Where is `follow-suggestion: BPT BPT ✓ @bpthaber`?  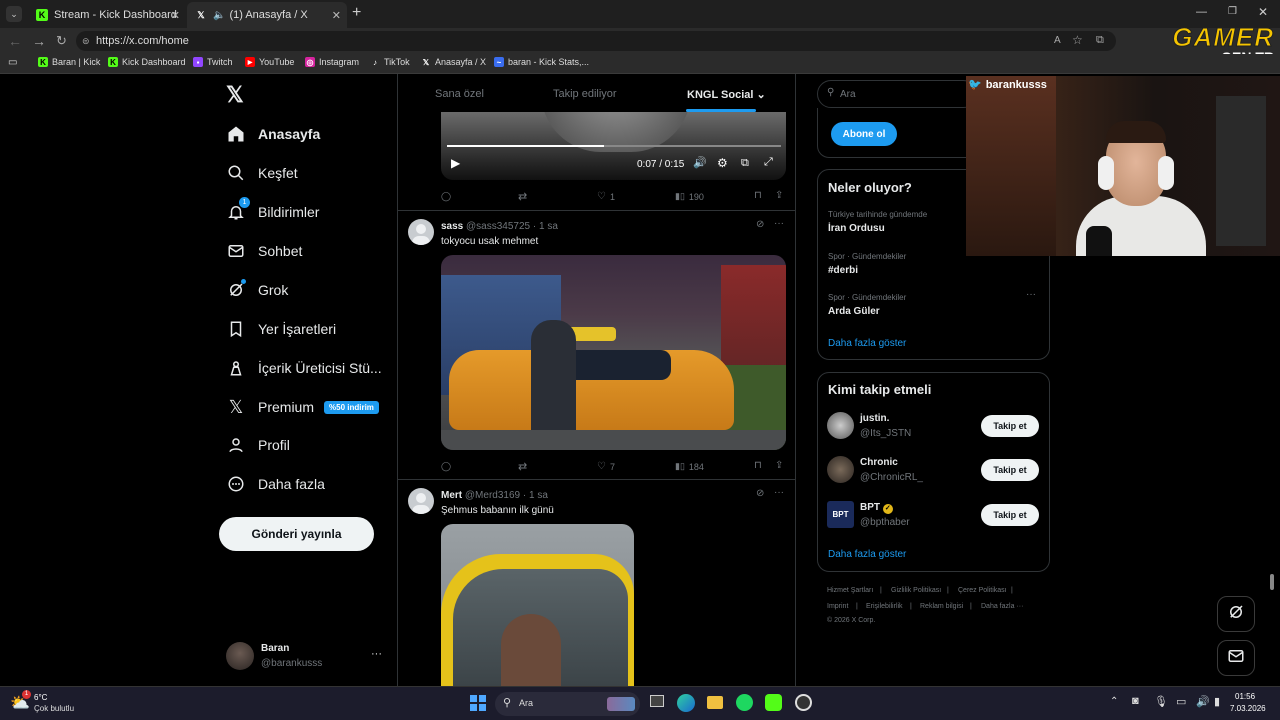 follow-suggestion: BPT BPT ✓ @bpthaber is located at coordinates (902, 515).